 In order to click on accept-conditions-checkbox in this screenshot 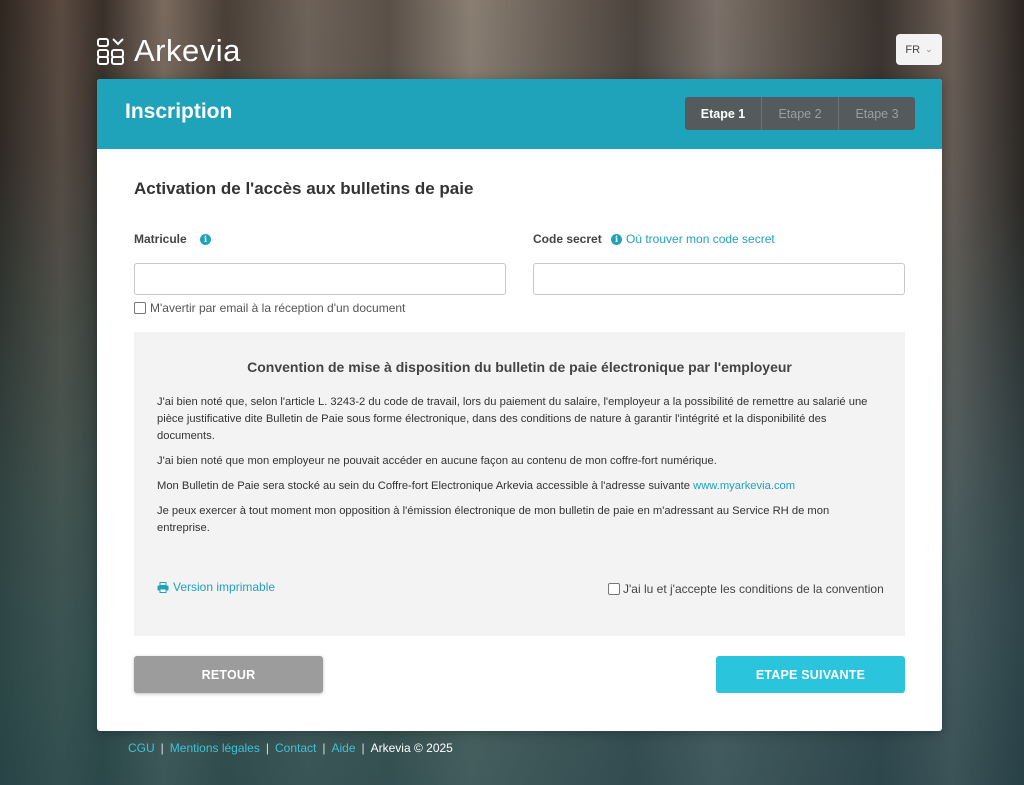, I will do `click(614, 589)`.